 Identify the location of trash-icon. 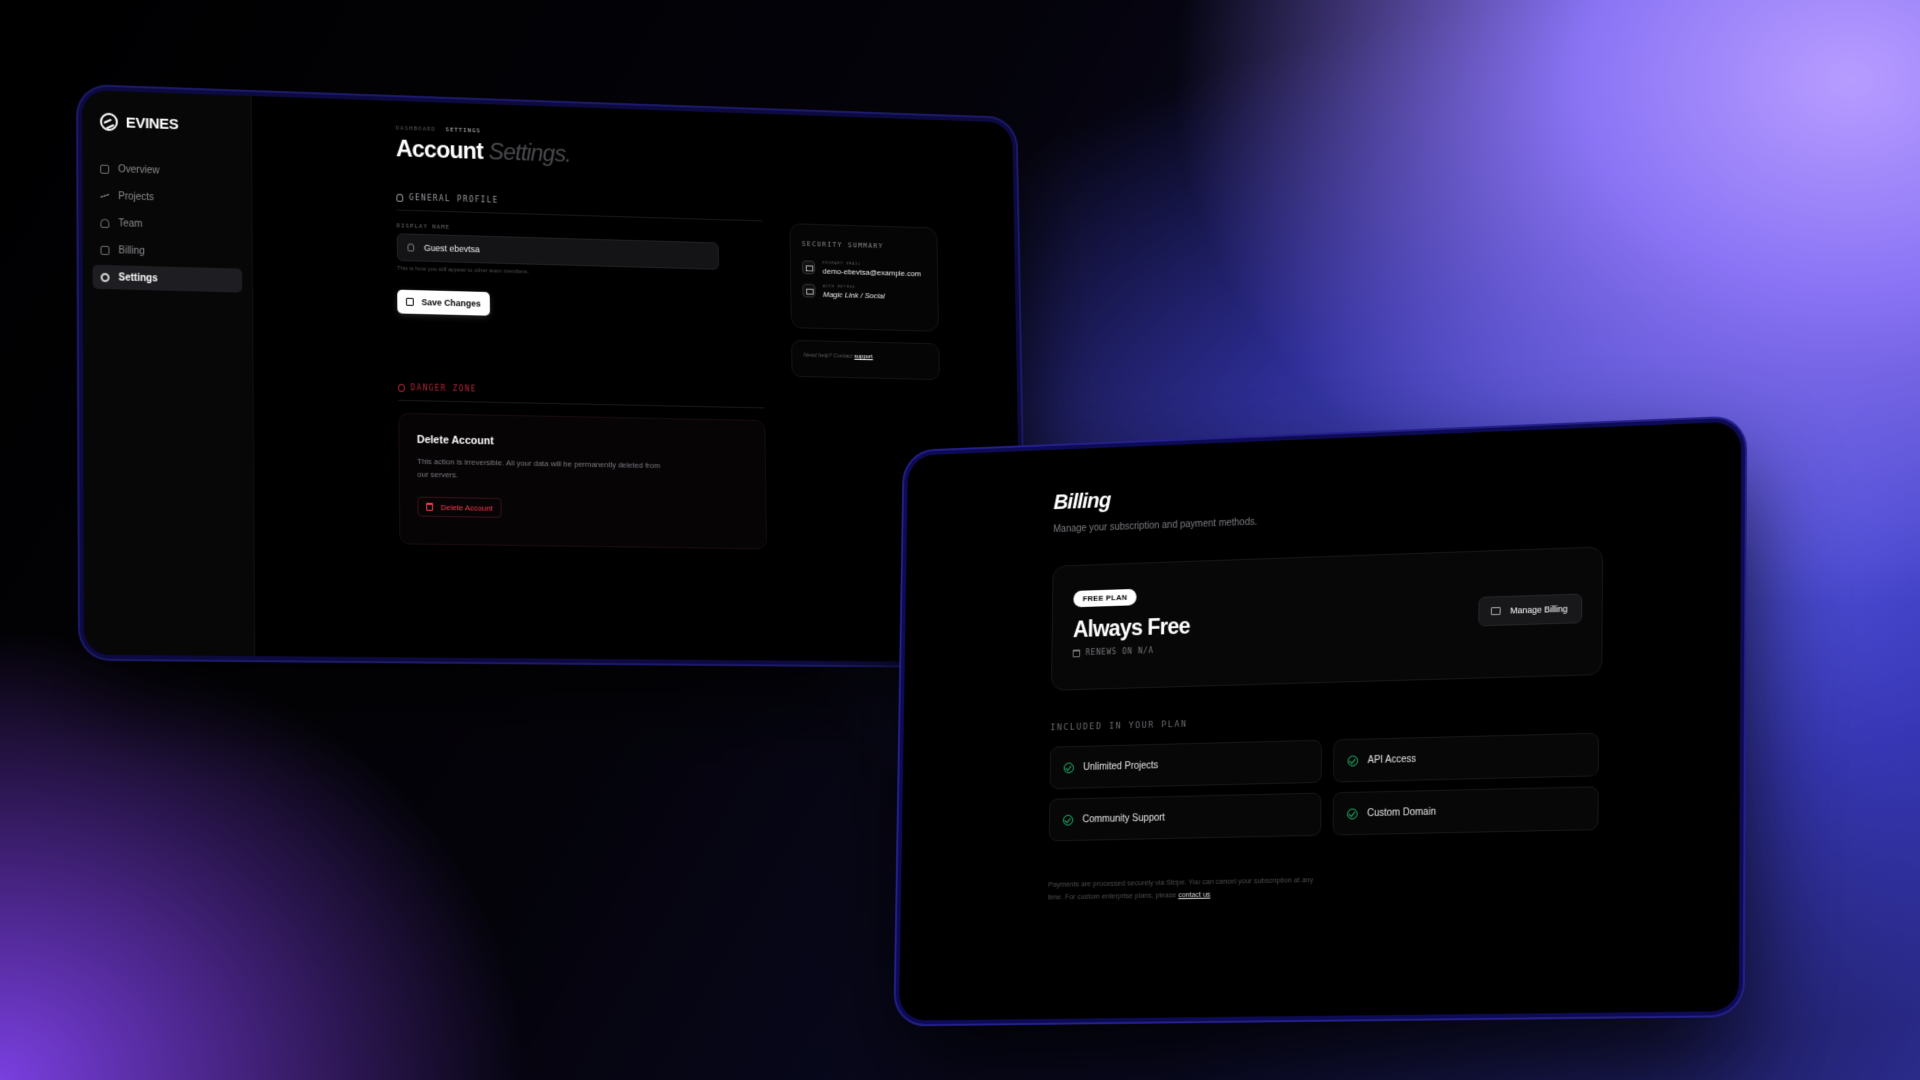
(430, 506).